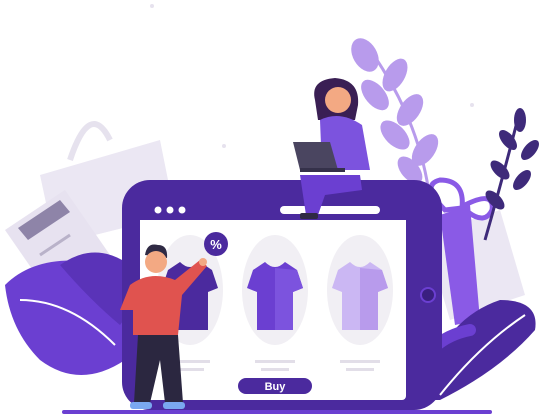 The image size is (540, 420). I want to click on buy-button-label: Buy, so click(276, 387).